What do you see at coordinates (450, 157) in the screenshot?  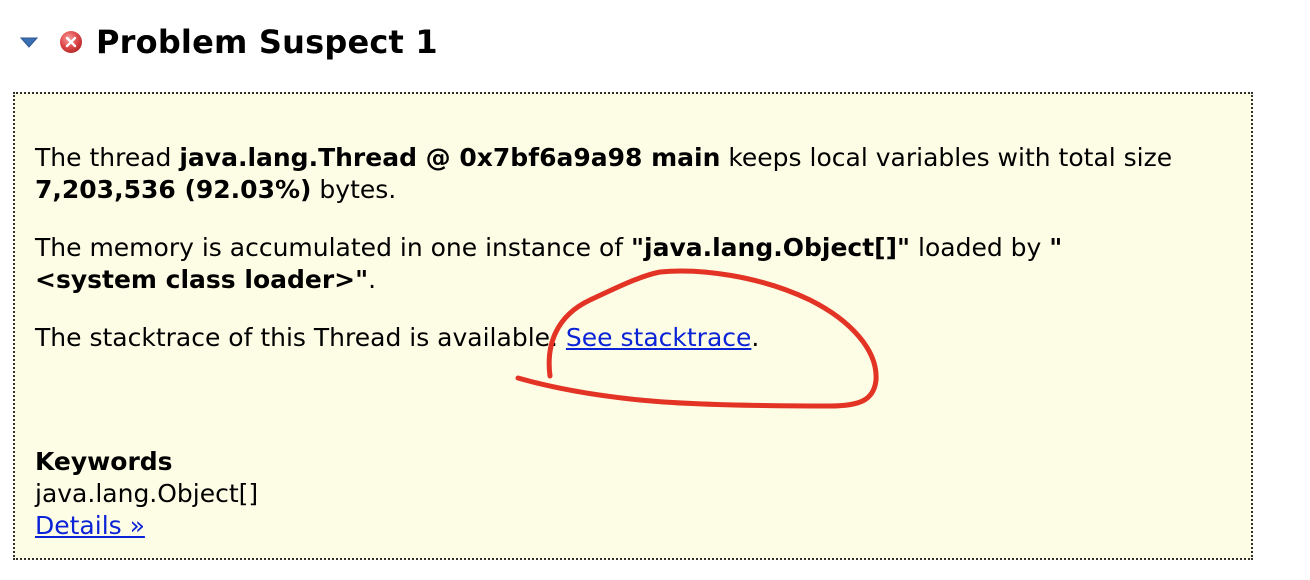 I see `thread-name: java.lang.Thread @ 0x7bf6a9a98 main` at bounding box center [450, 157].